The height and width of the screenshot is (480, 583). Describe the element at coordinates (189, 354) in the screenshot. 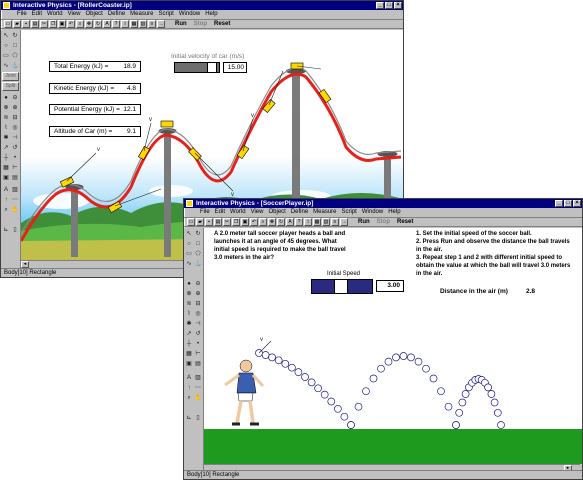

I see `meter-icon: ▦` at that location.